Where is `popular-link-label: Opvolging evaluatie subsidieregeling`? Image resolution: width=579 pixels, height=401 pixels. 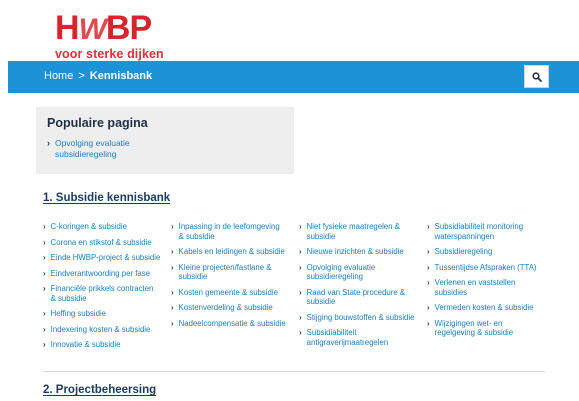 popular-link-label: Opvolging evaluatie subsidieregeling is located at coordinates (92, 148).